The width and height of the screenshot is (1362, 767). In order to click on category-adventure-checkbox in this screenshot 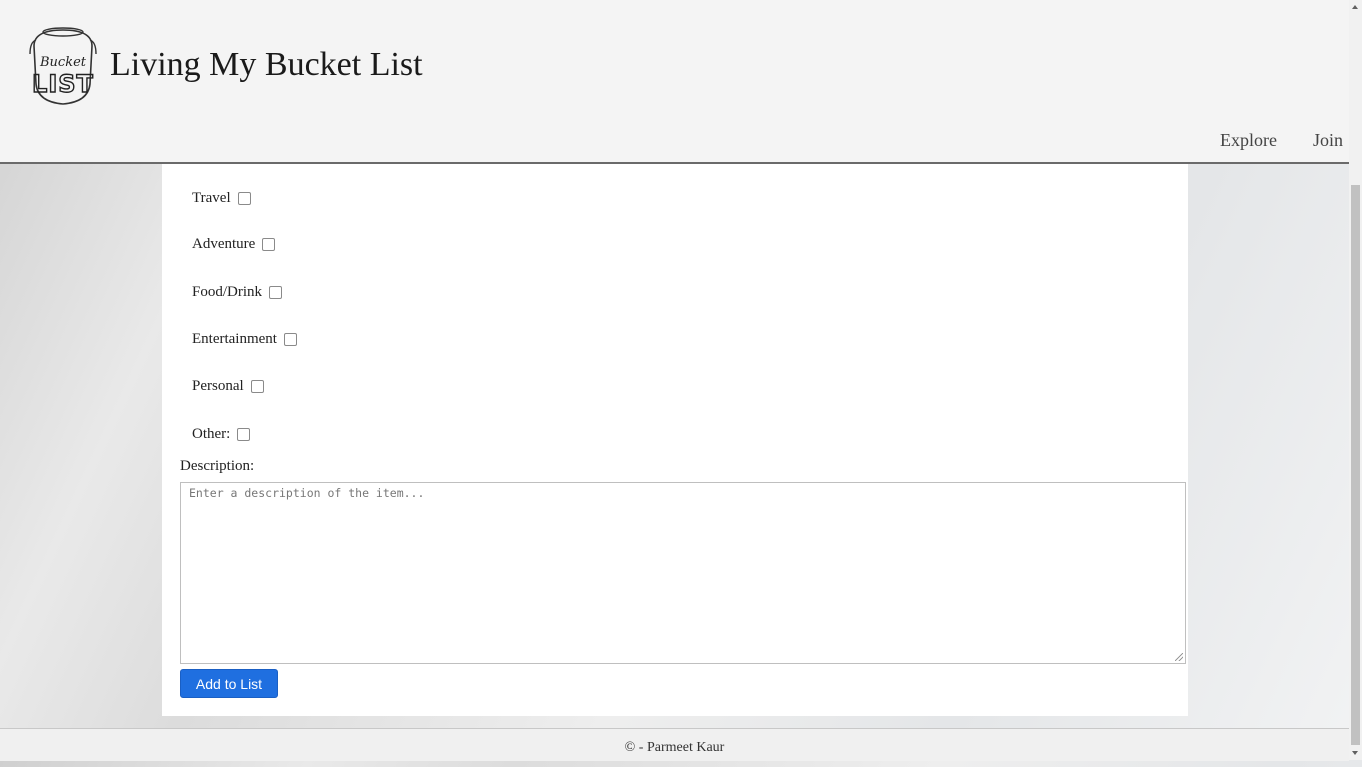, I will do `click(269, 244)`.